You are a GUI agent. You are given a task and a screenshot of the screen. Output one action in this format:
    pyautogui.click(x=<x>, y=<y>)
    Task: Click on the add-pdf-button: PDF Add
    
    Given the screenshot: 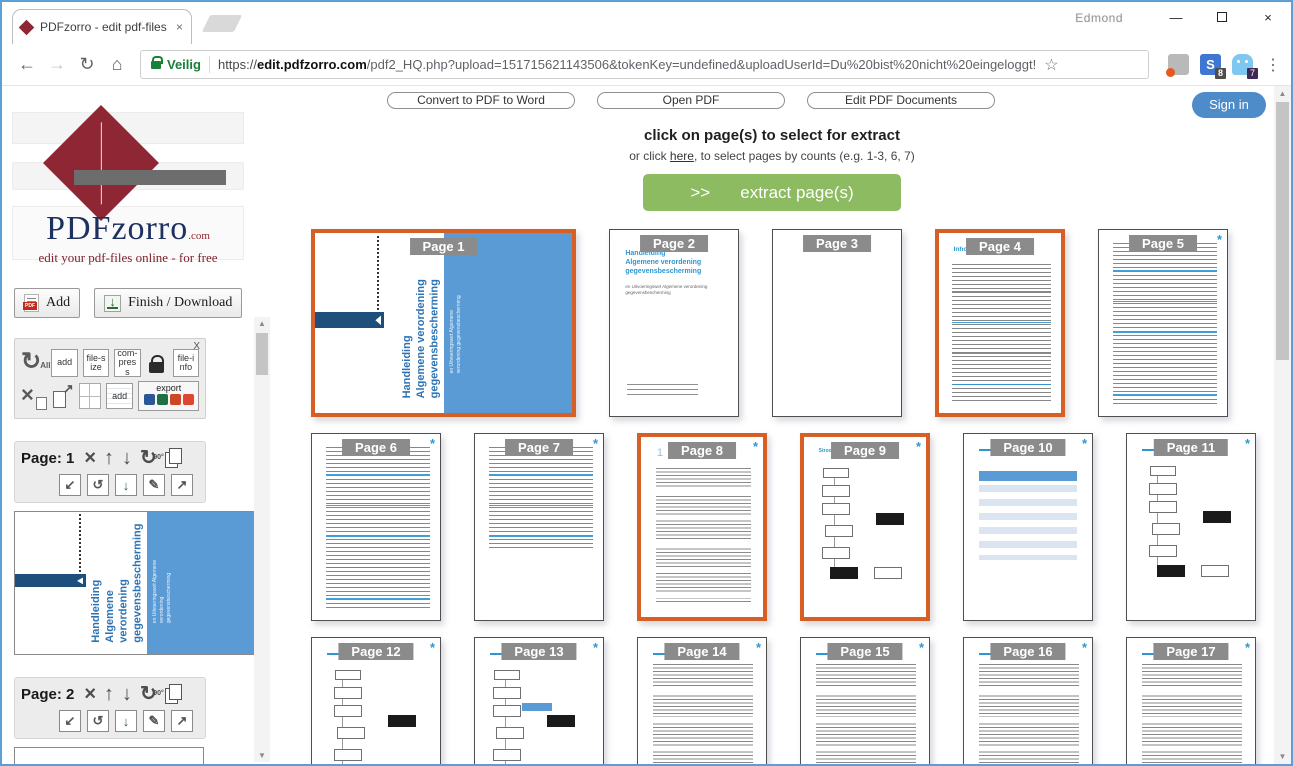 What is the action you would take?
    pyautogui.click(x=47, y=303)
    